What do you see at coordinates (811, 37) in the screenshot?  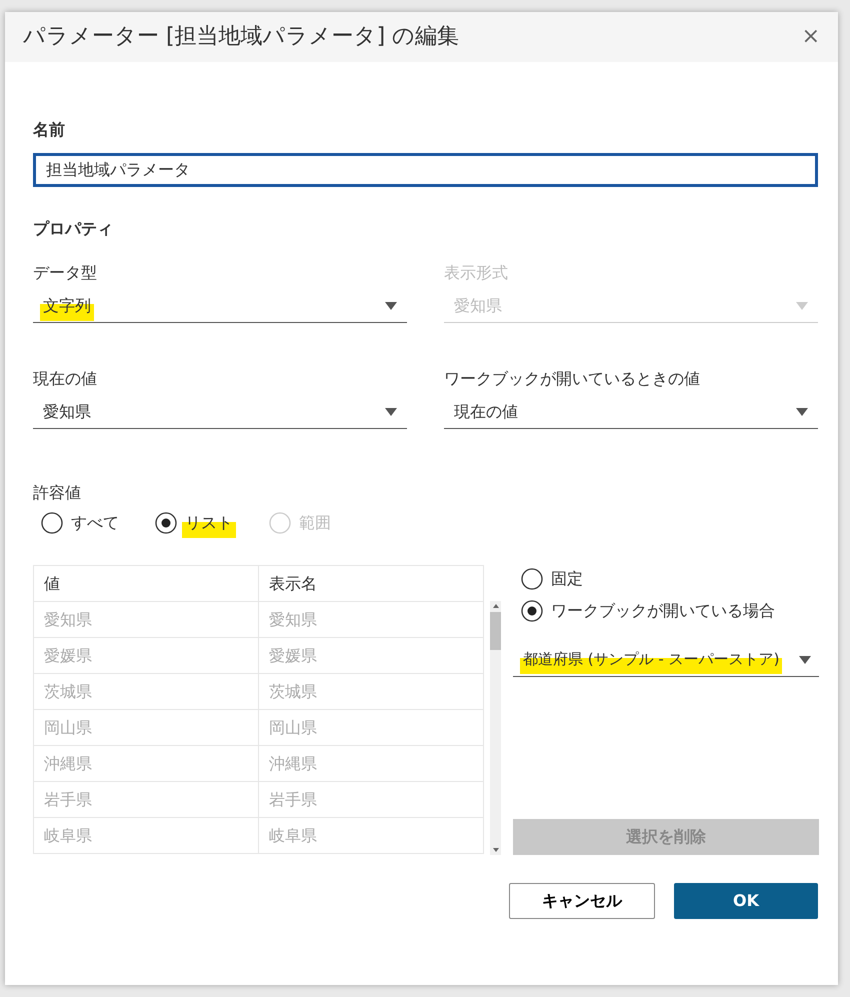 I see `close-button: ×` at bounding box center [811, 37].